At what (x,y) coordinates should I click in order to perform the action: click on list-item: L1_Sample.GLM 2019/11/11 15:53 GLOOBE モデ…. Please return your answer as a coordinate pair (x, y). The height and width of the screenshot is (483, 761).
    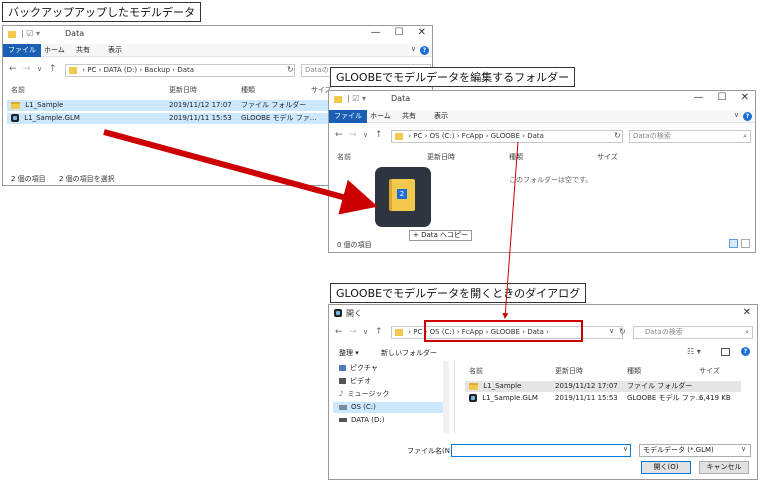
    Looking at the image, I should click on (603, 398).